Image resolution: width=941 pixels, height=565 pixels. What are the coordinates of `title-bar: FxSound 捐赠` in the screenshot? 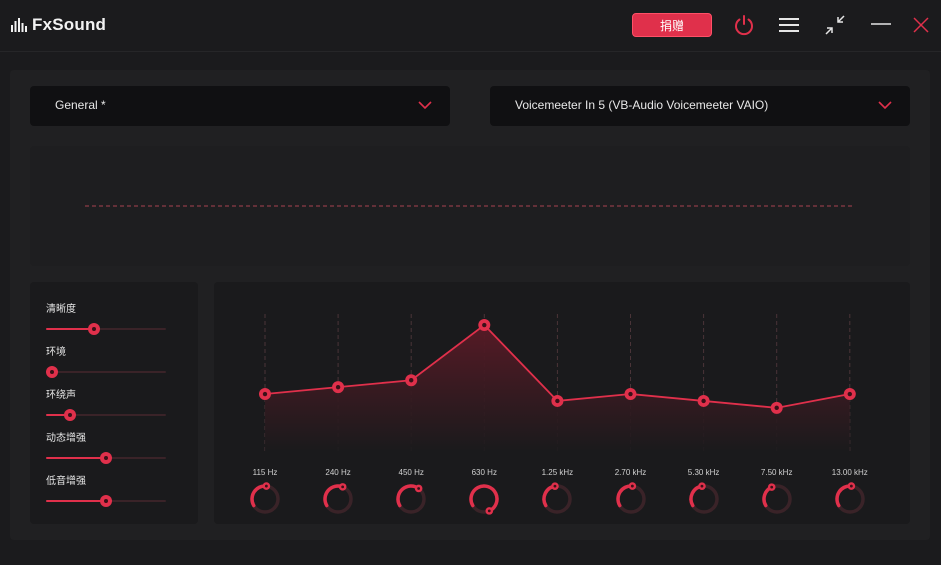 It's located at (470, 26).